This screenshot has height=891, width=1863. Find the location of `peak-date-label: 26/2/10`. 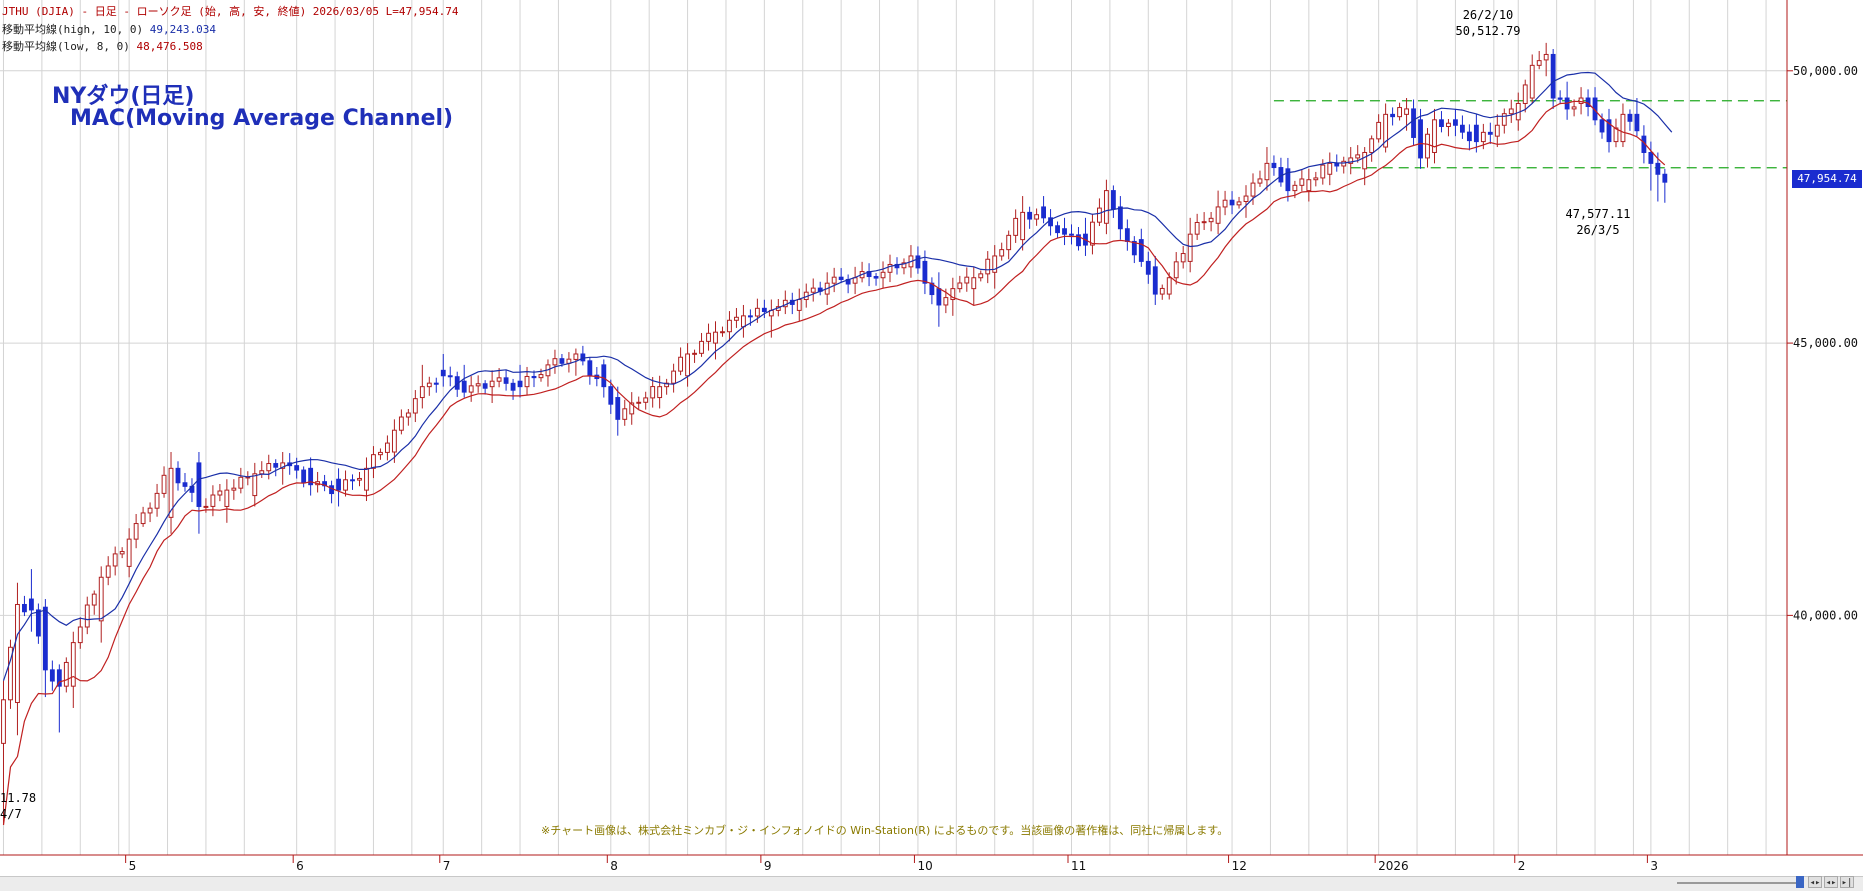

peak-date-label: 26/2/10 is located at coordinates (1488, 15).